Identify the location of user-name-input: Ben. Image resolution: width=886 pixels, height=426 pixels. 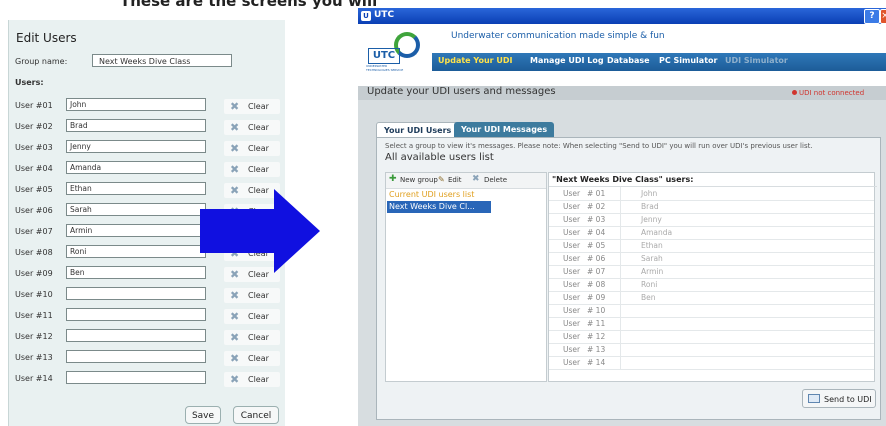
(136, 272).